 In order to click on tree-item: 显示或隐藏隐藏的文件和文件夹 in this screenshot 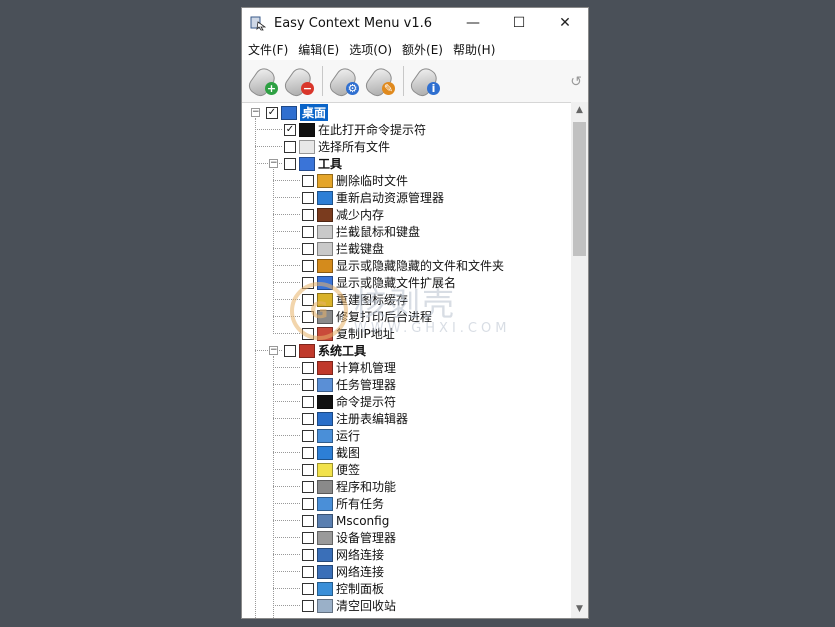, I will do `click(403, 265)`.